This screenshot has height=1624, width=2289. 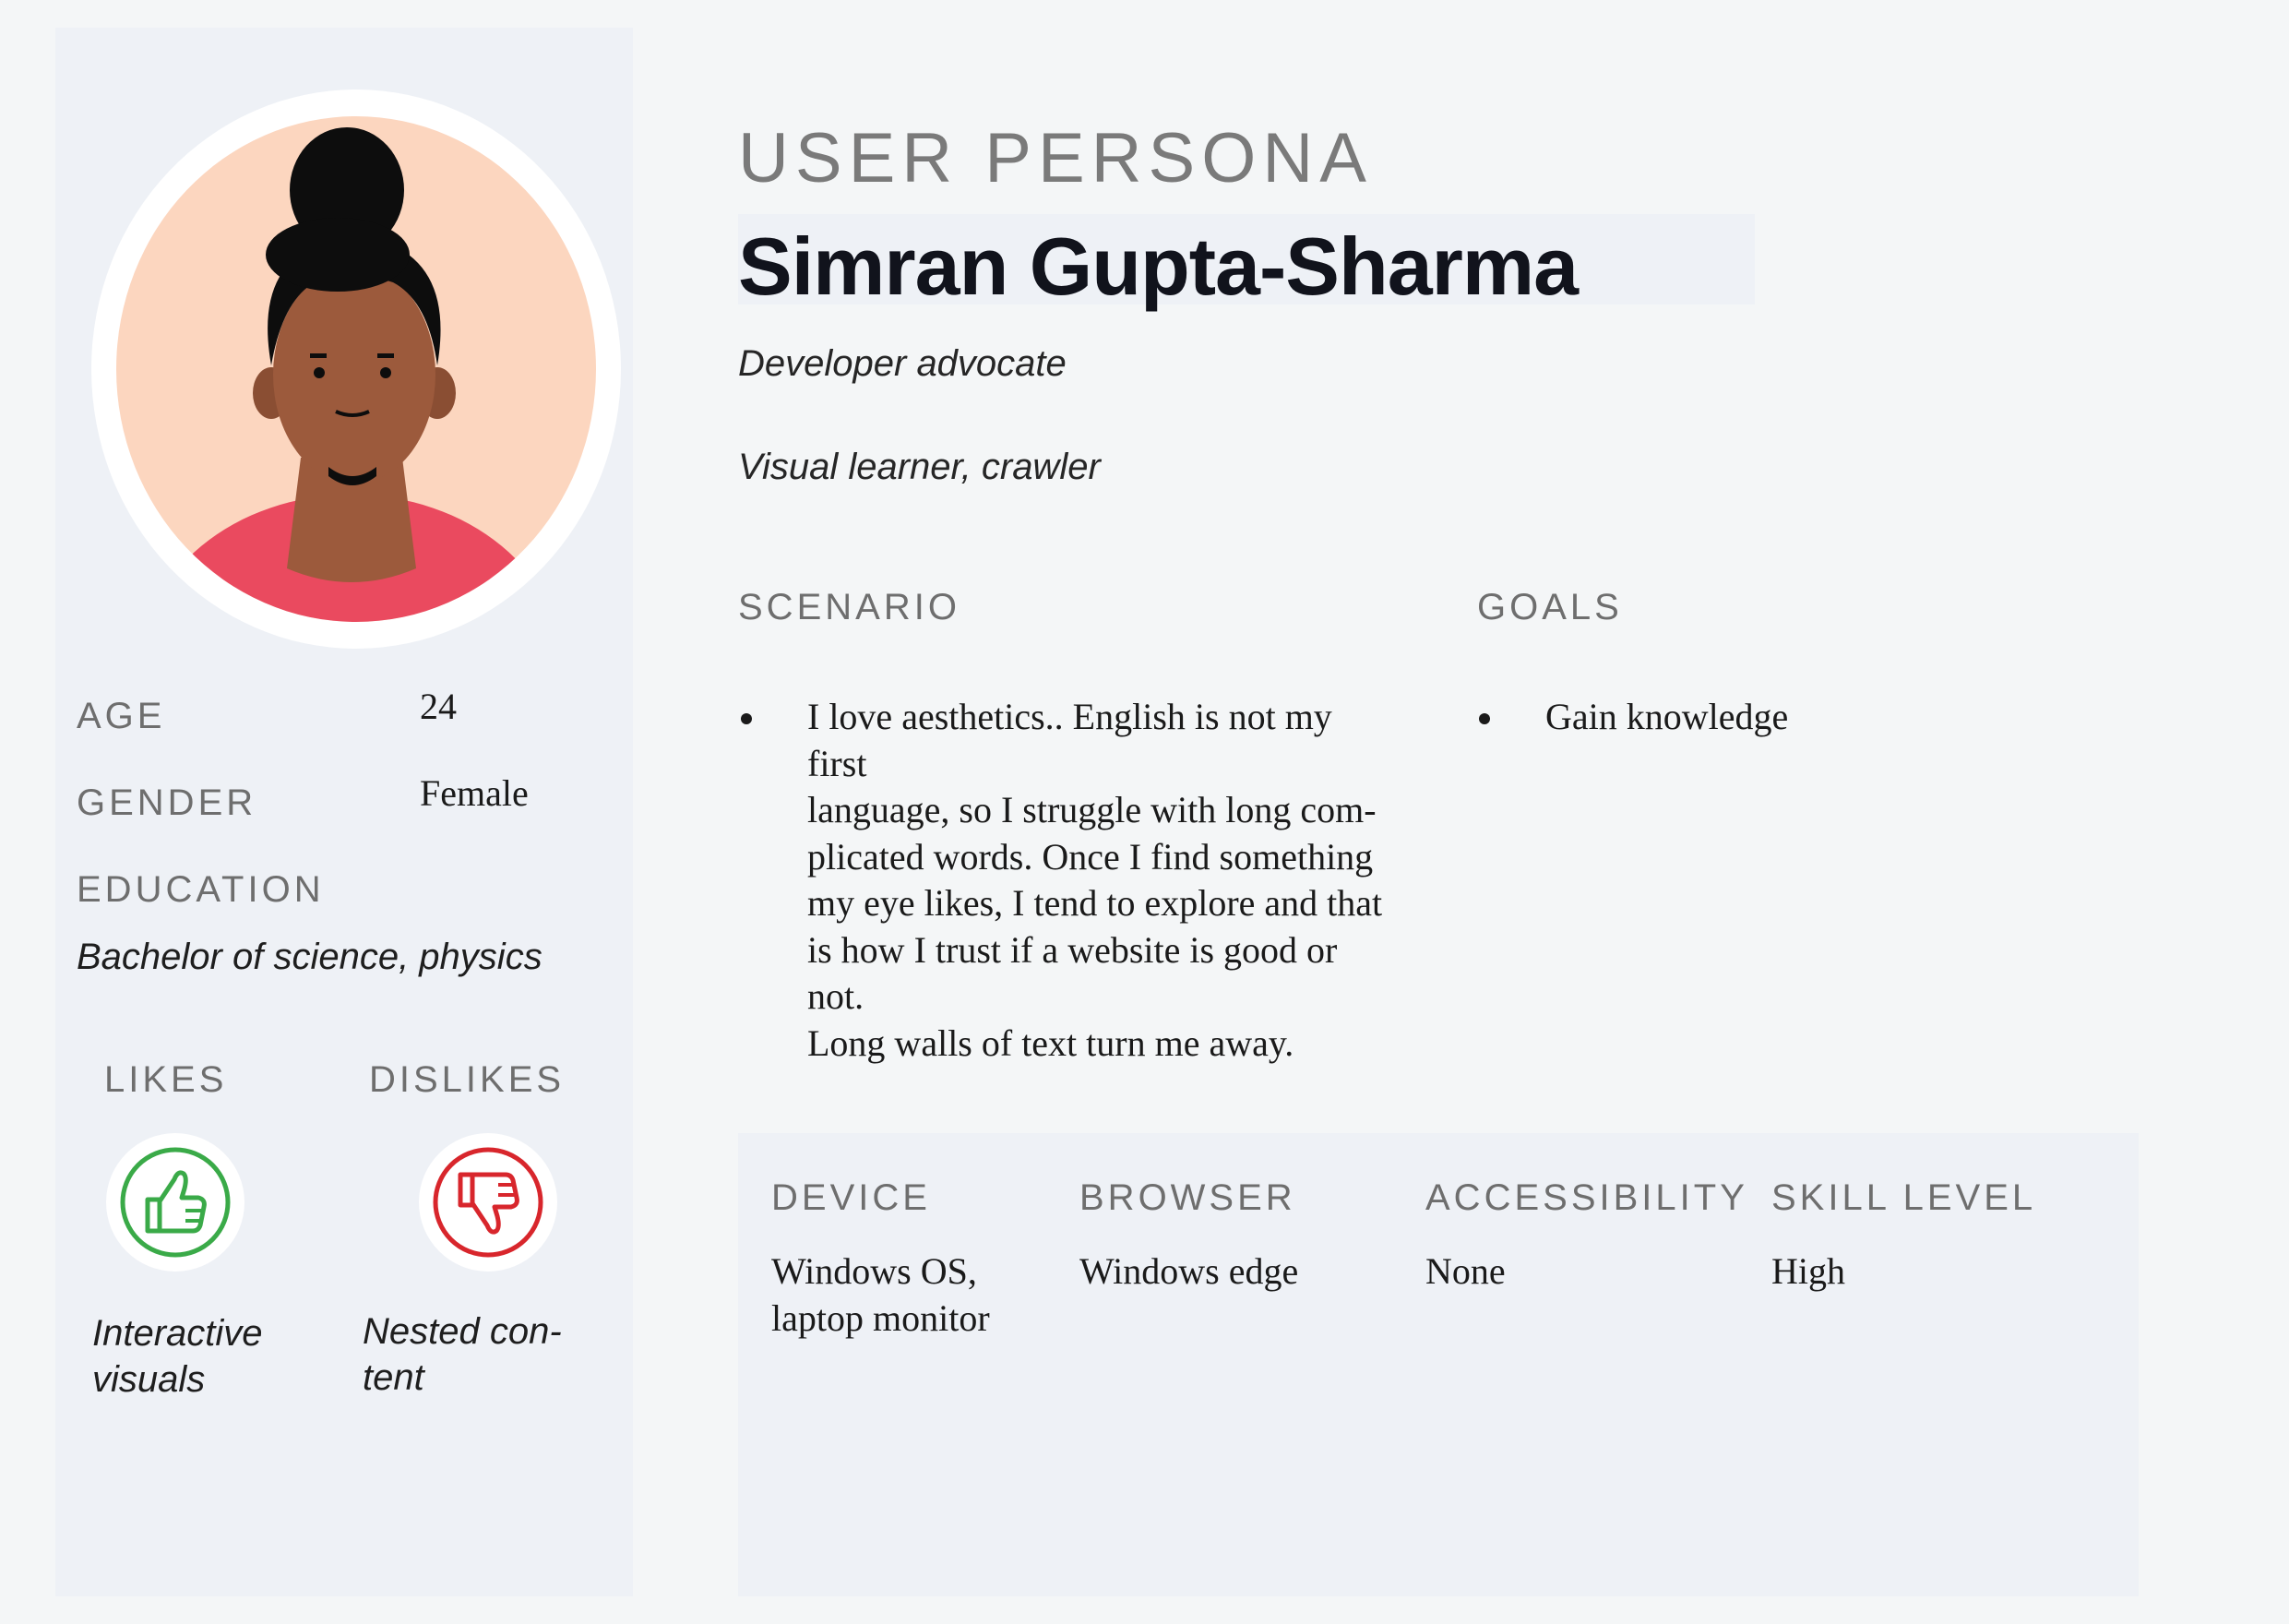 I want to click on device-value-line1: Windows OS,, so click(x=874, y=1271).